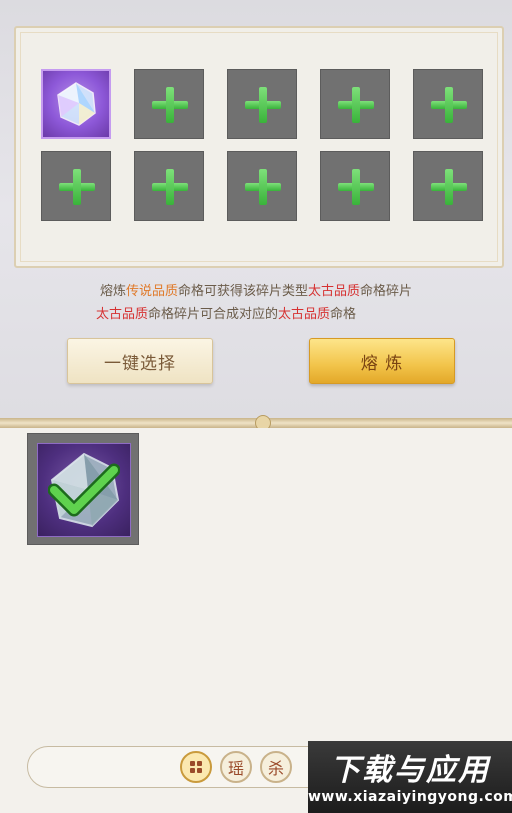  I want to click on watermark-url: www.xiazaiyingyong.com, so click(410, 797).